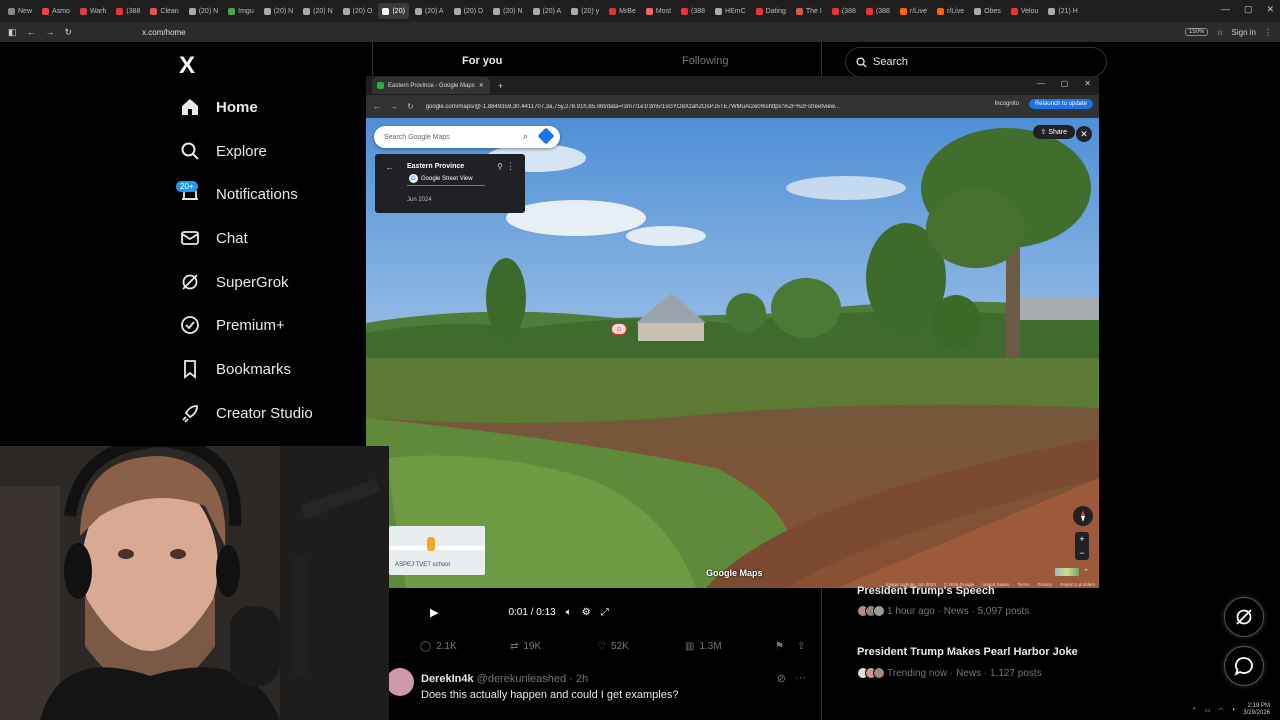 This screenshot has height=720, width=1280. Describe the element at coordinates (781, 678) in the screenshot. I see `grok-icon: ⊘` at that location.